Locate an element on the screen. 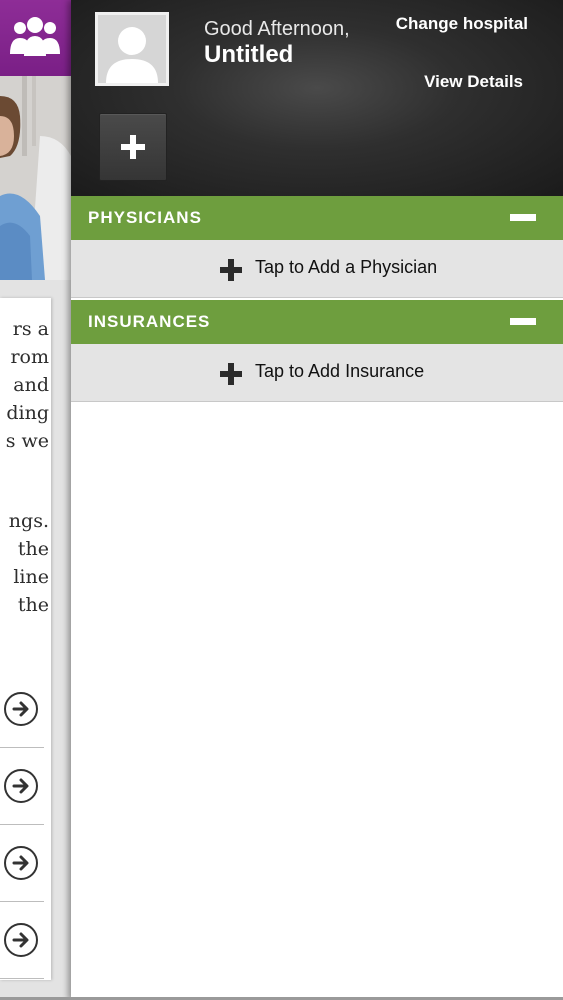 The width and height of the screenshot is (563, 1000). view-details-link: View Details is located at coordinates (473, 82).